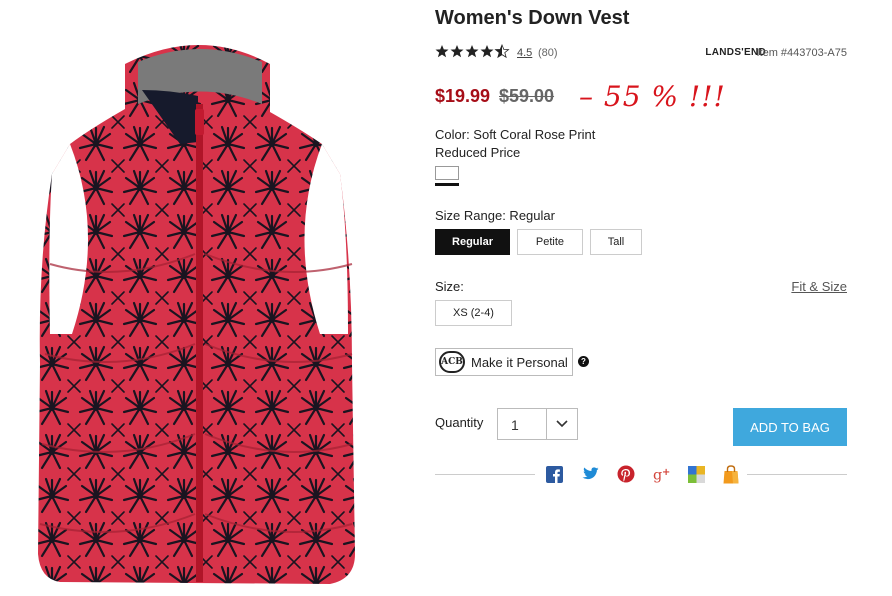  I want to click on price-row: $19.99 $59.00 – 55 % !!!, so click(641, 98).